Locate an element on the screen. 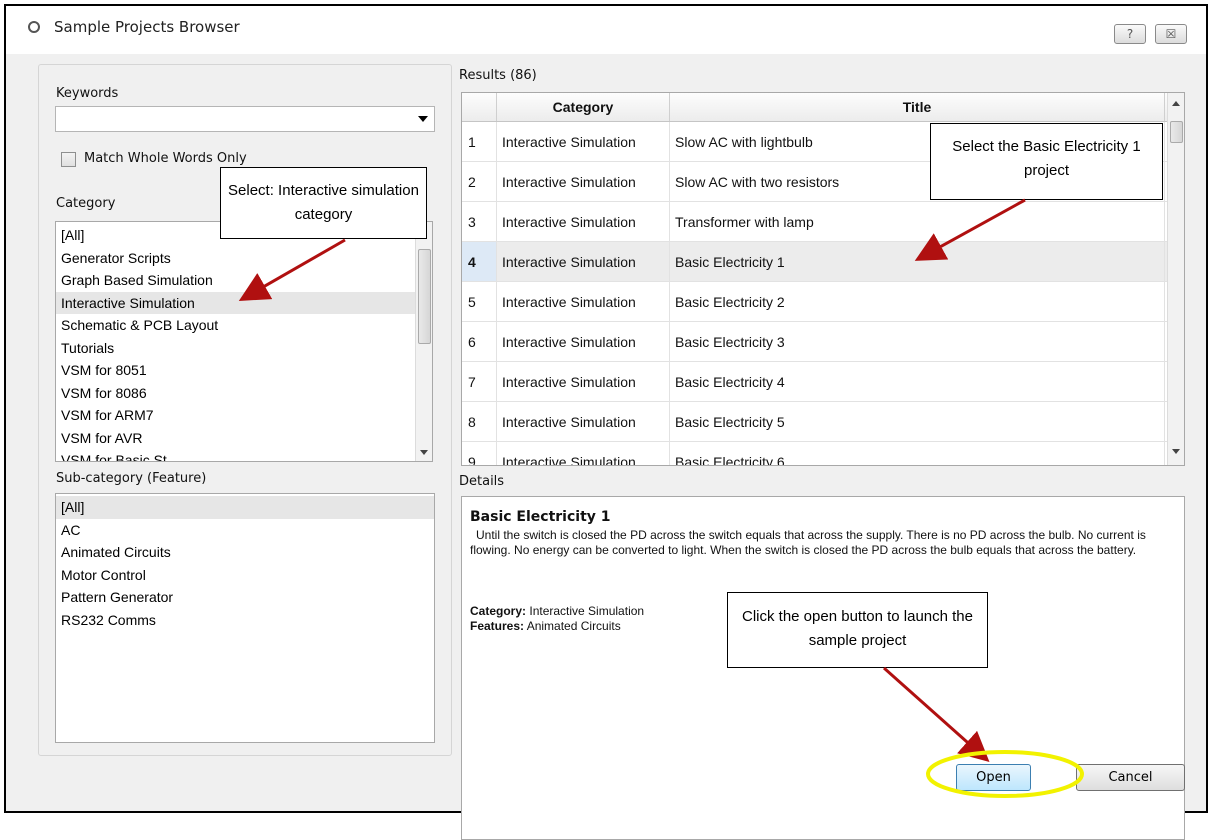  results-scroll-thumb is located at coordinates (1176, 132).